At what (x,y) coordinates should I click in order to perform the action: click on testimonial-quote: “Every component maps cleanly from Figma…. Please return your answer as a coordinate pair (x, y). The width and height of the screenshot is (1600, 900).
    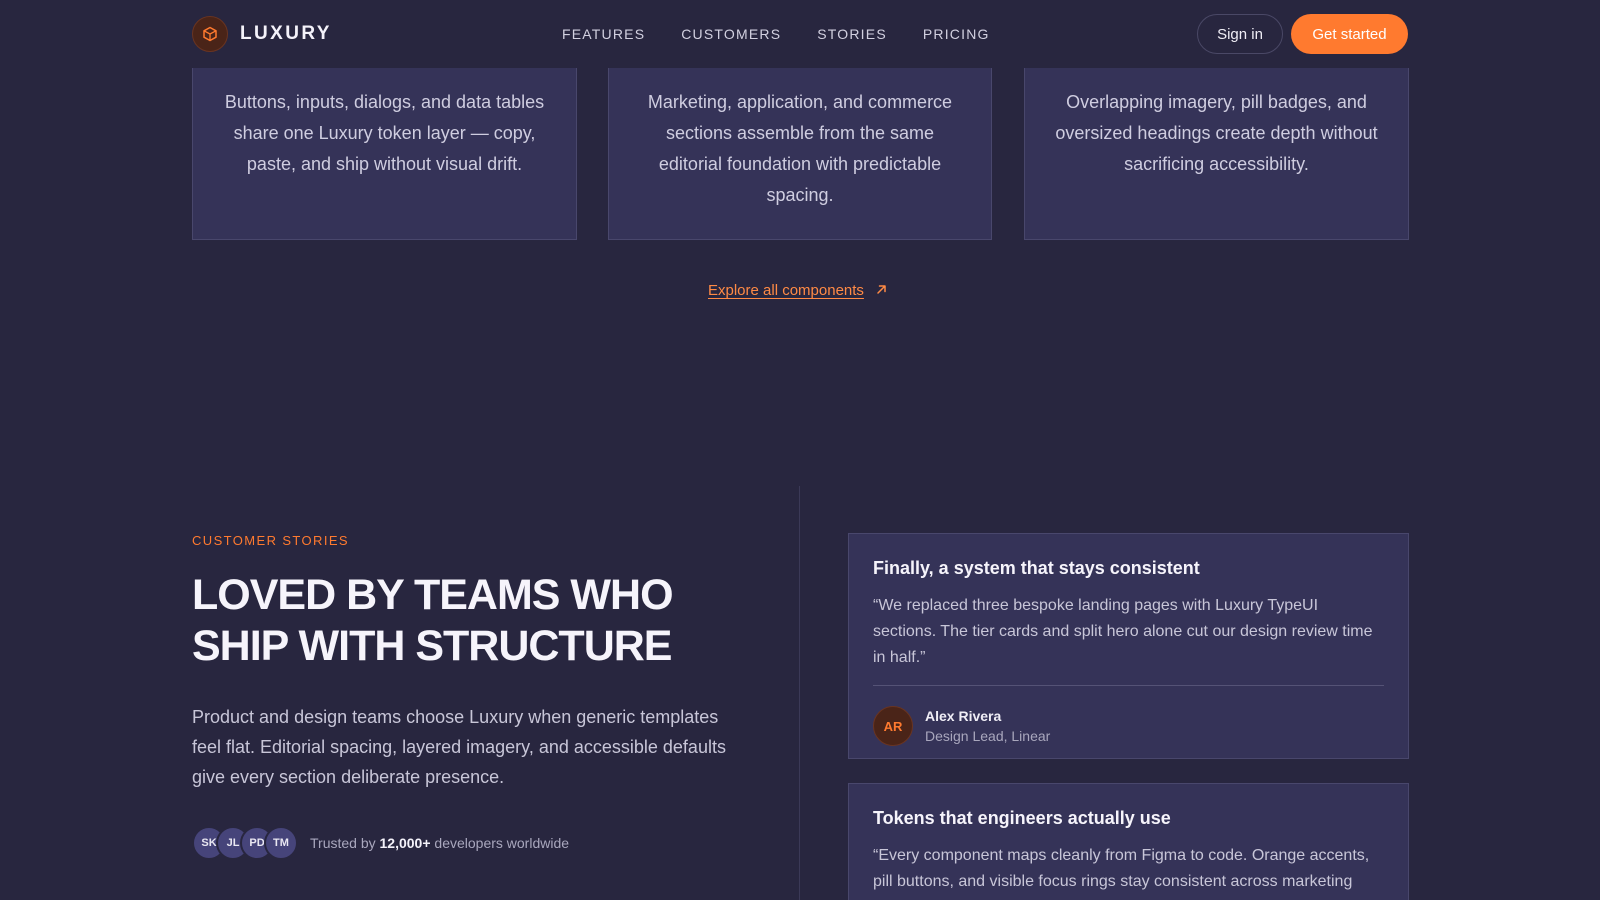
    Looking at the image, I should click on (1121, 868).